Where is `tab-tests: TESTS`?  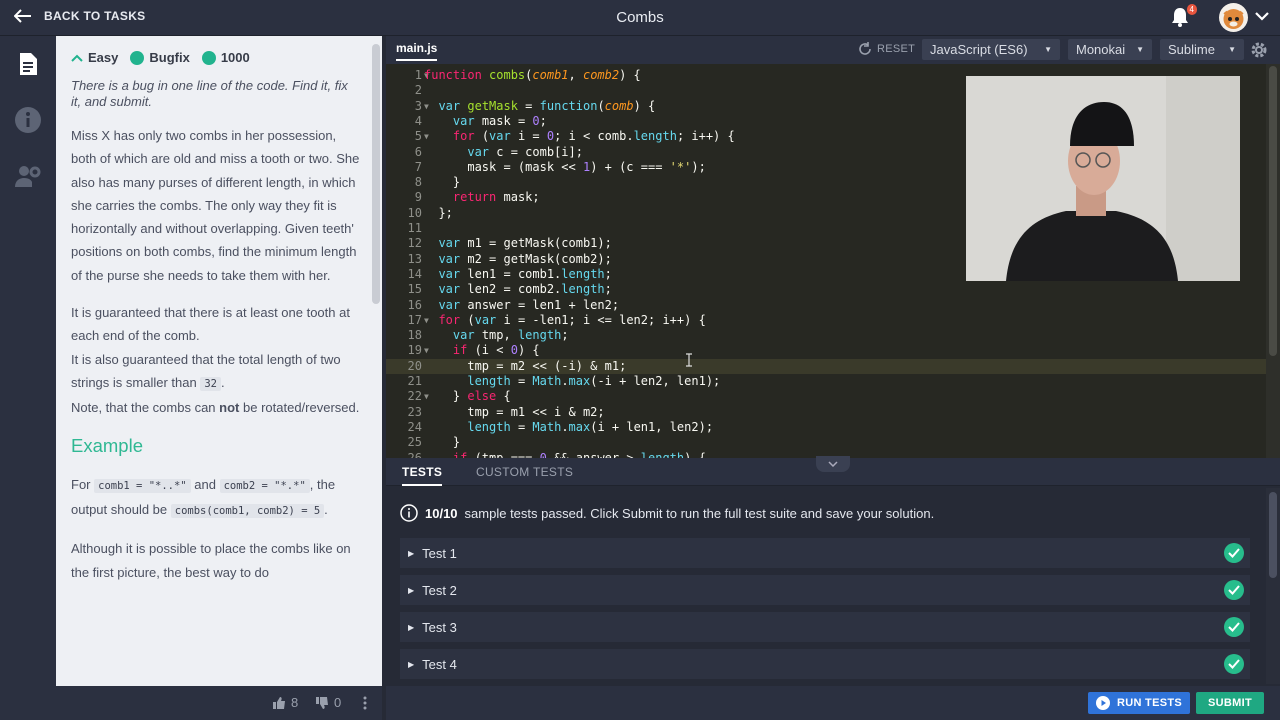
tab-tests: TESTS is located at coordinates (422, 475).